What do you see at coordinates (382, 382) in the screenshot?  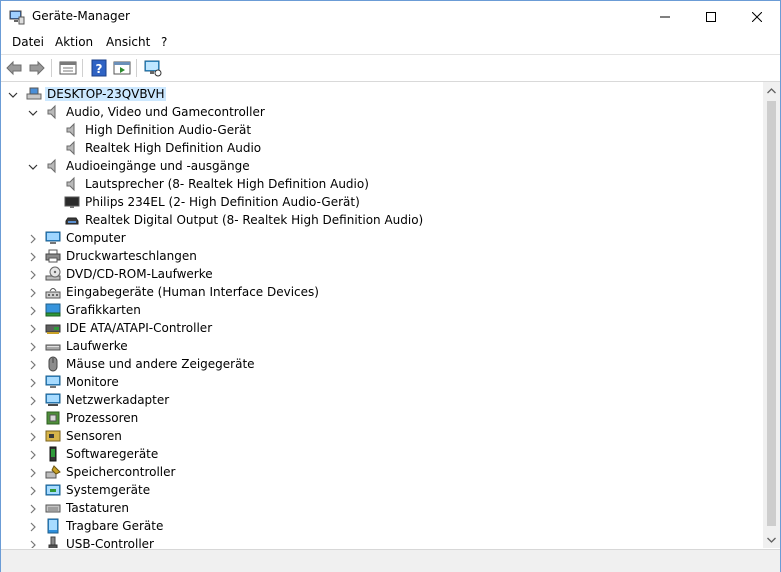 I see `category-row: Monitore` at bounding box center [382, 382].